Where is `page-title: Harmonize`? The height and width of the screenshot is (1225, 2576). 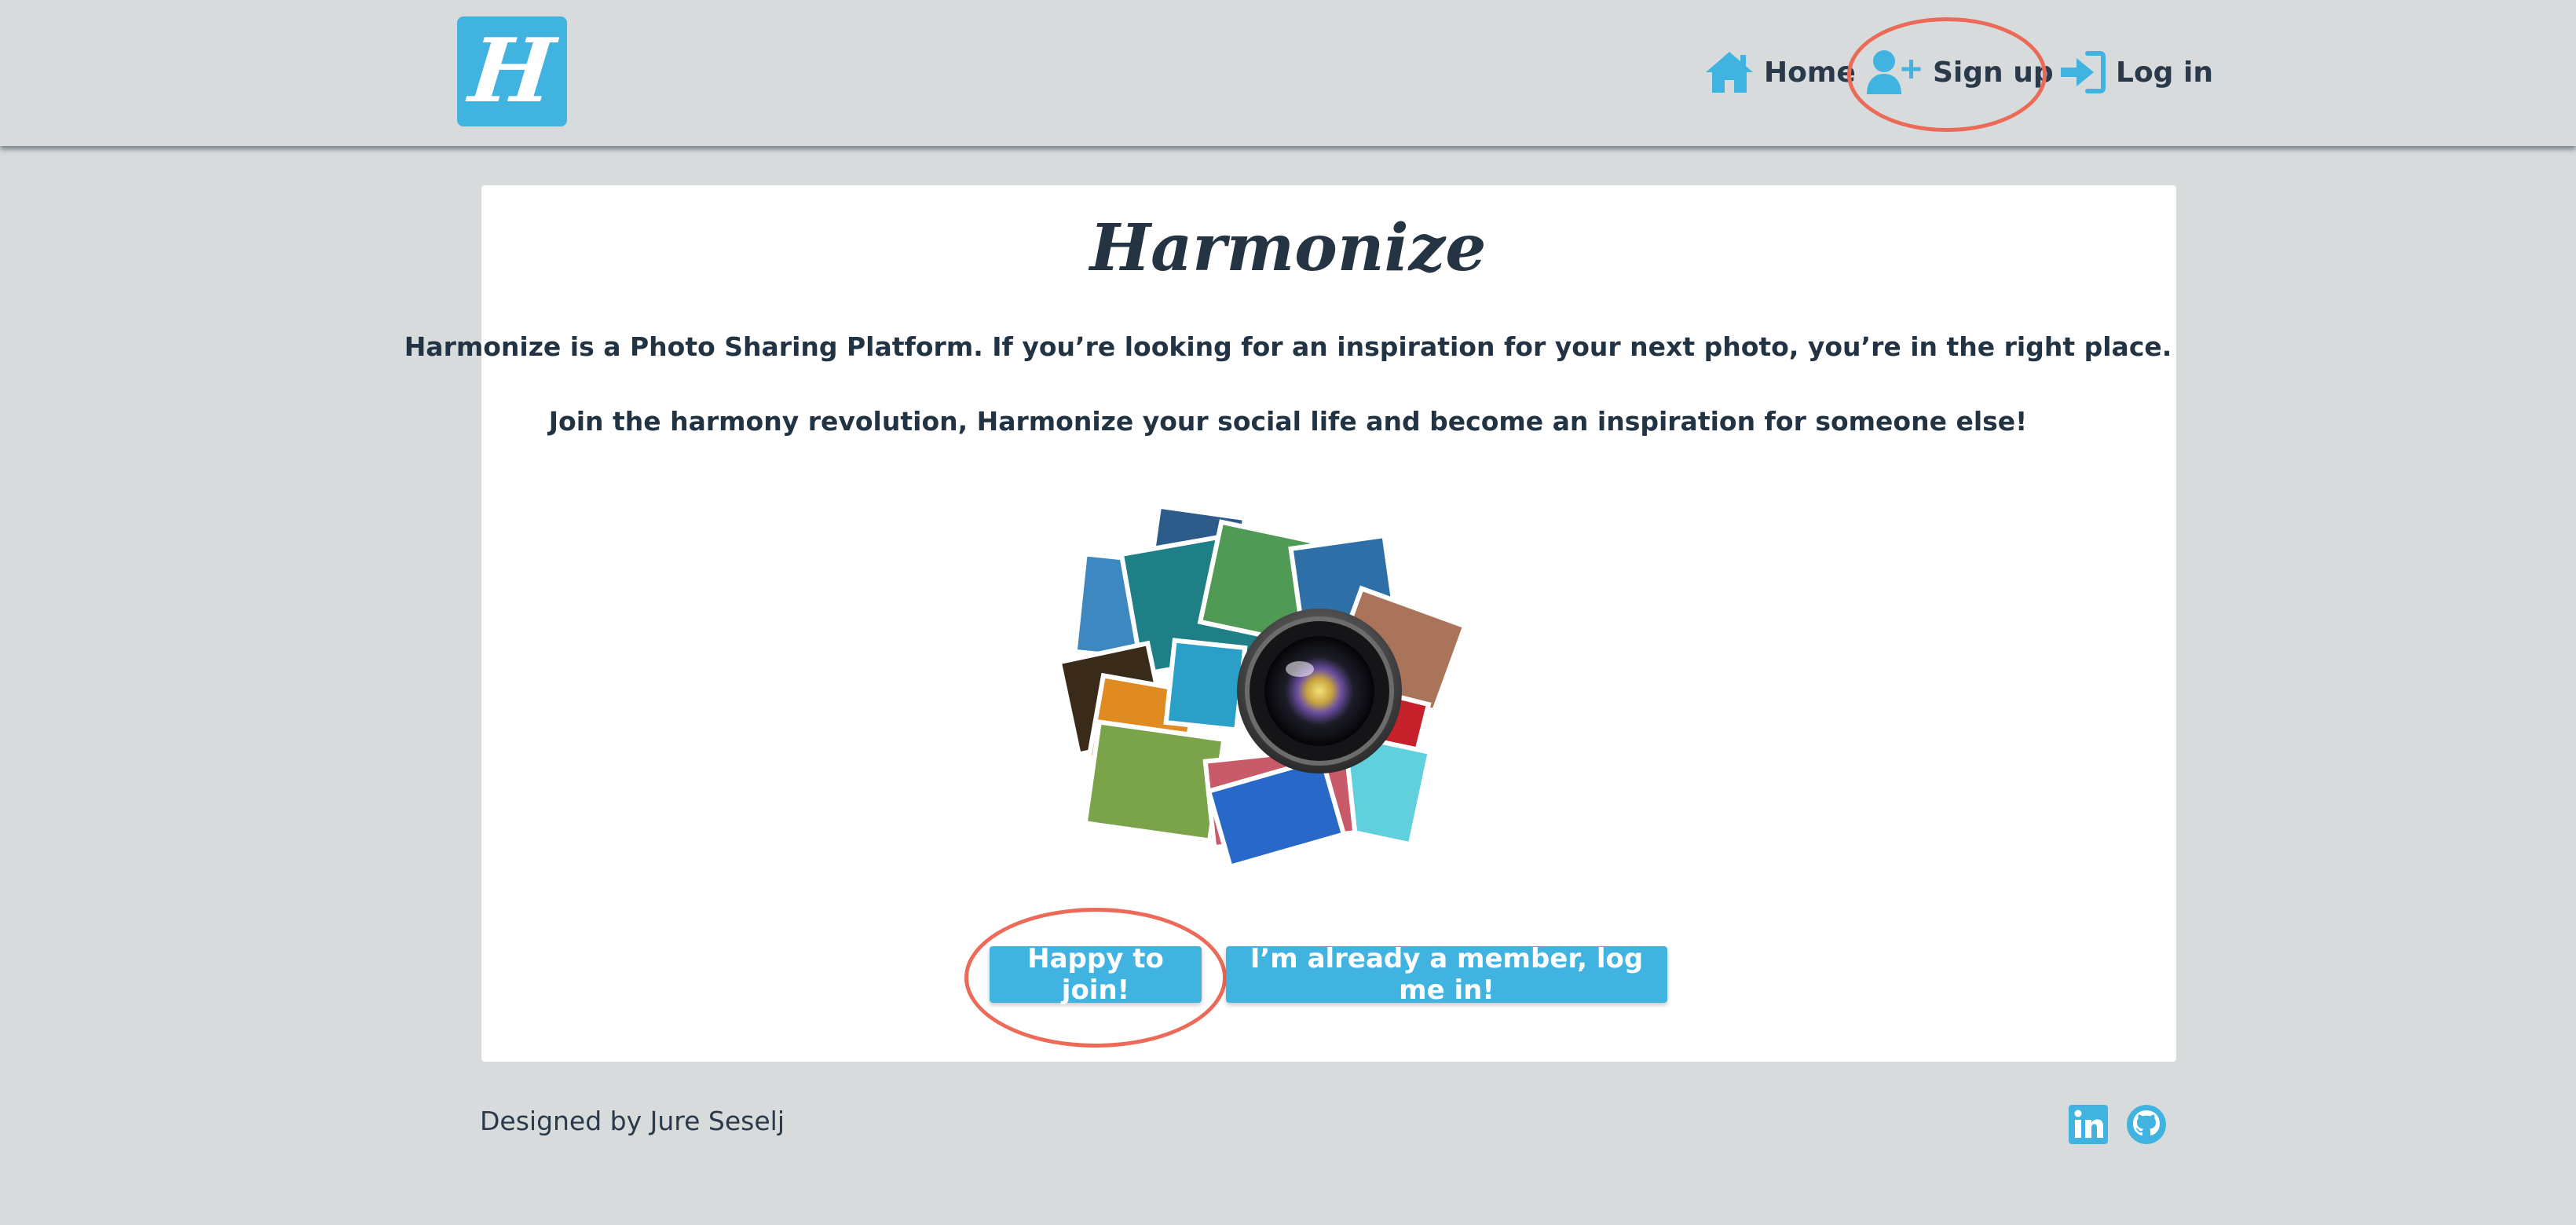 page-title: Harmonize is located at coordinates (1288, 248).